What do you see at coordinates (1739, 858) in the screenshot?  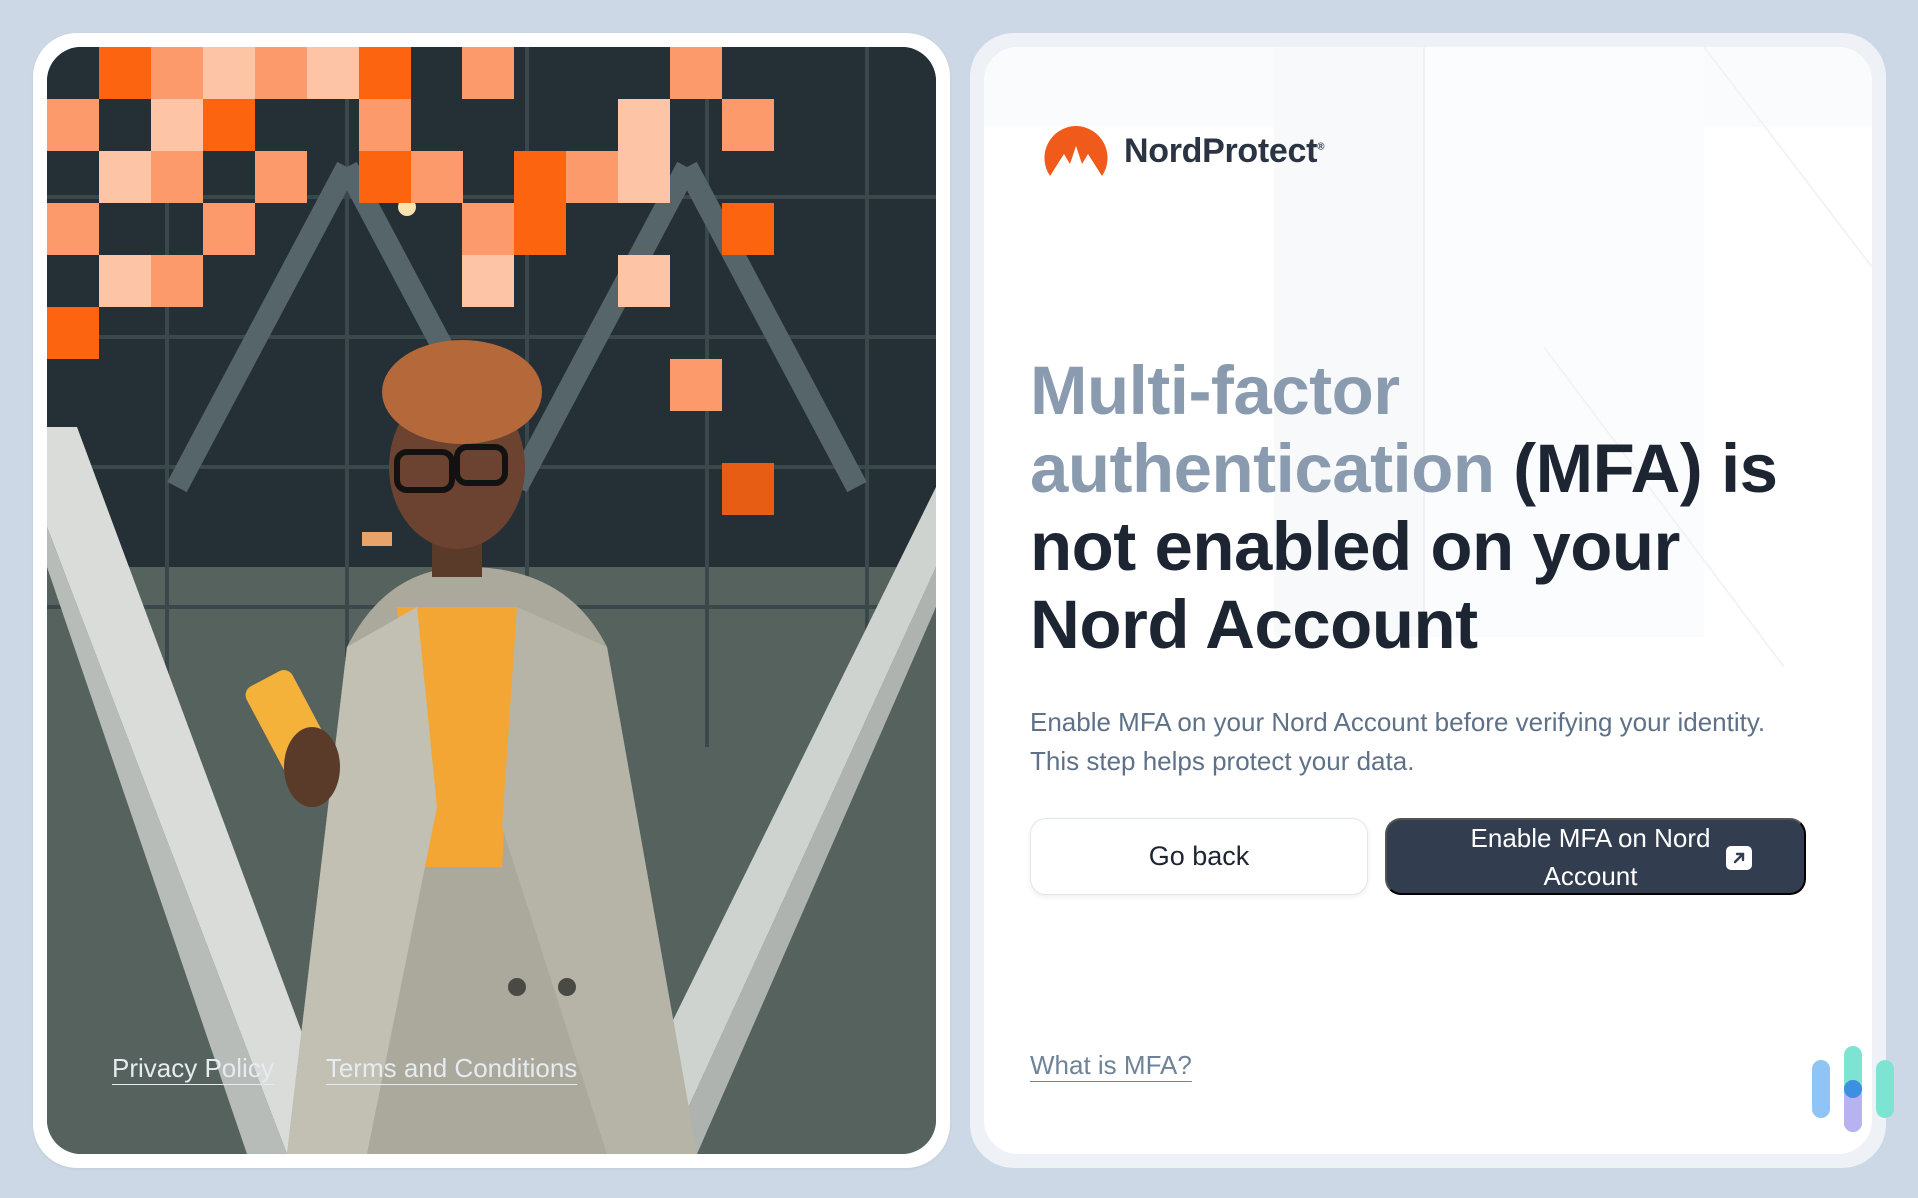 I see `external-link-icon` at bounding box center [1739, 858].